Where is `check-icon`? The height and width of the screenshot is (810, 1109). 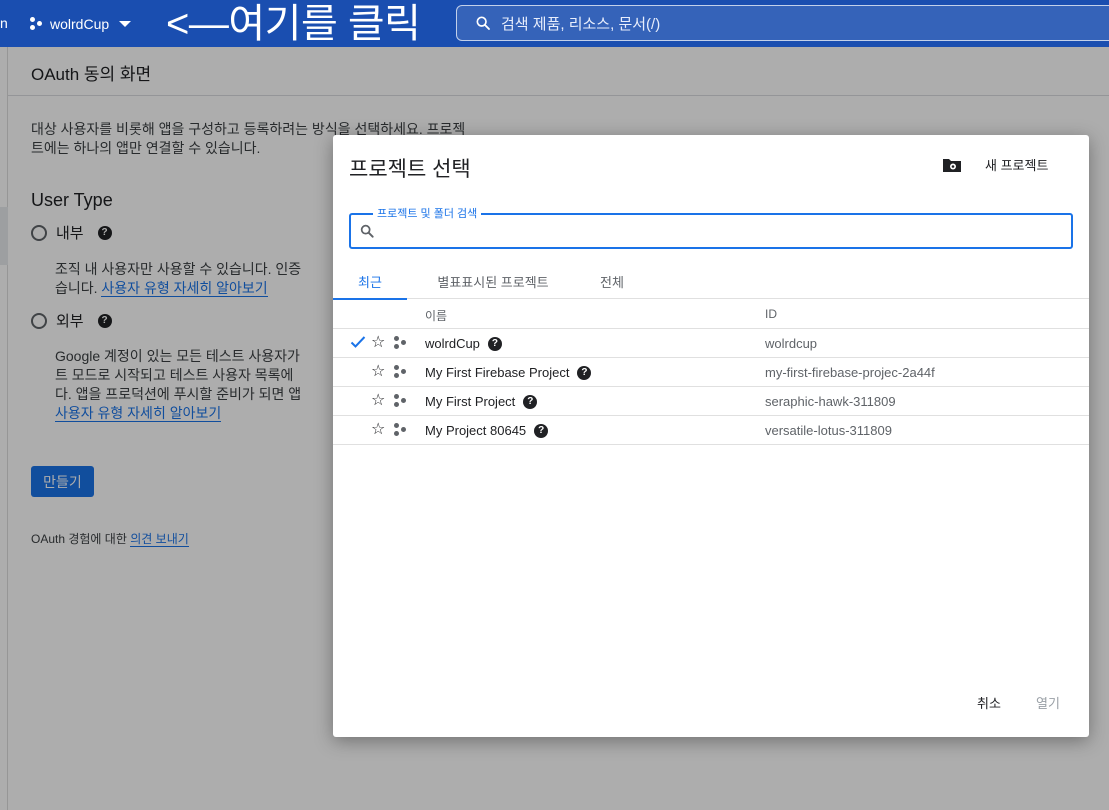 check-icon is located at coordinates (358, 342).